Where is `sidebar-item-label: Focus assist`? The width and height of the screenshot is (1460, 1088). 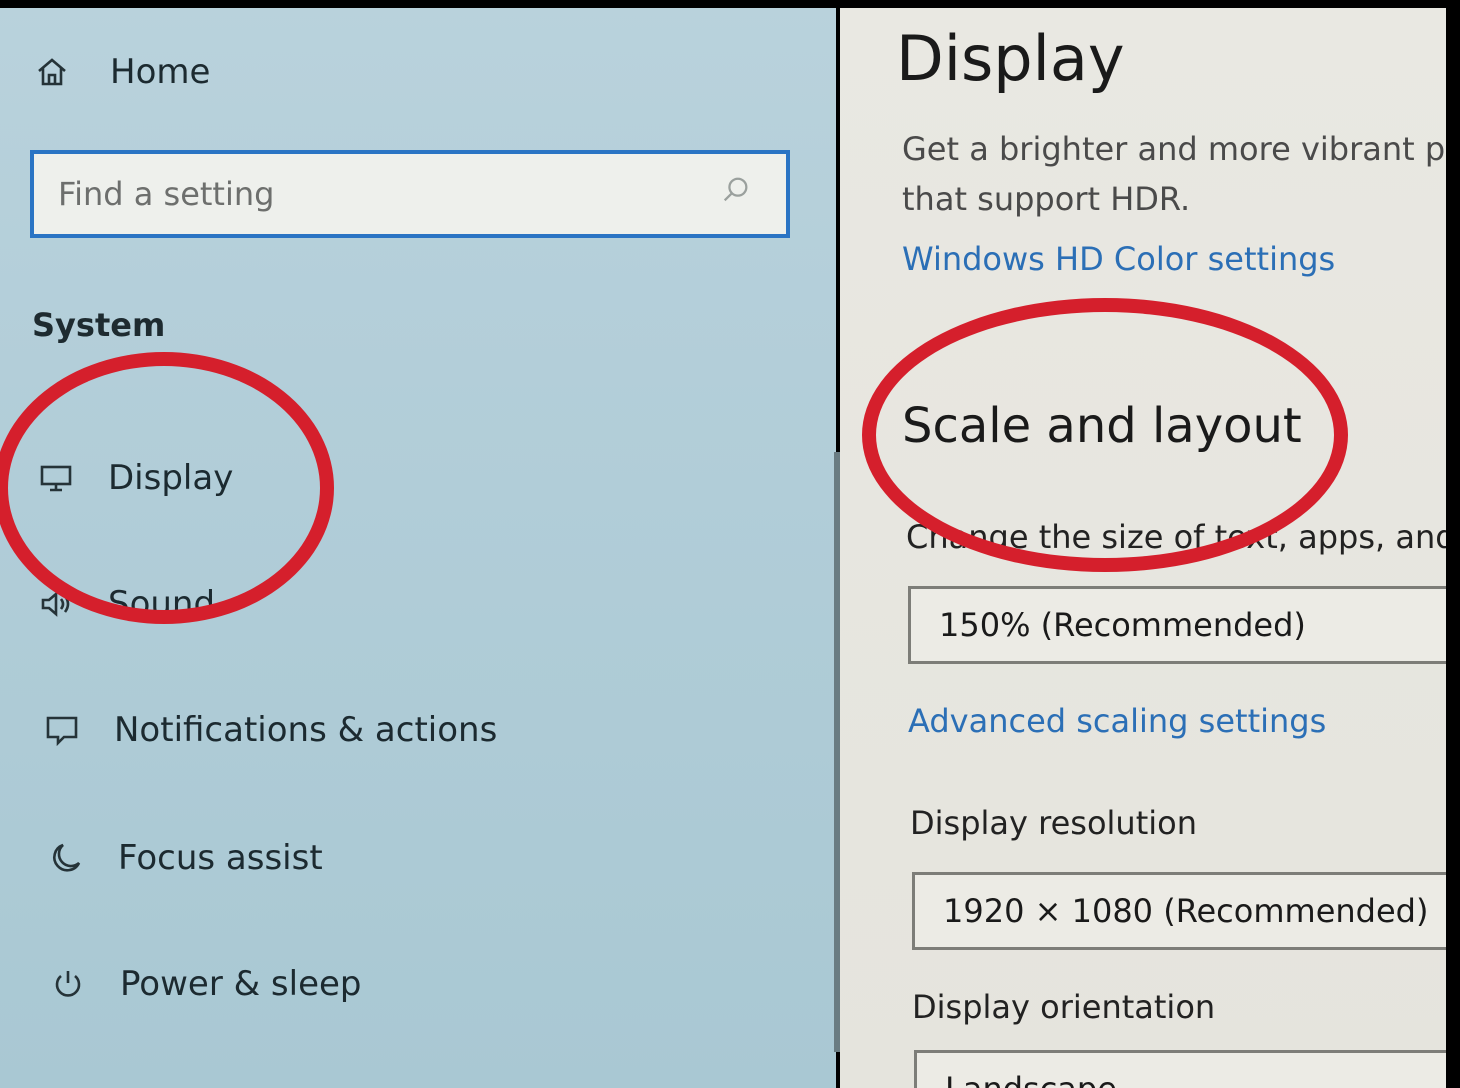
sidebar-item-label: Focus assist is located at coordinates (220, 858).